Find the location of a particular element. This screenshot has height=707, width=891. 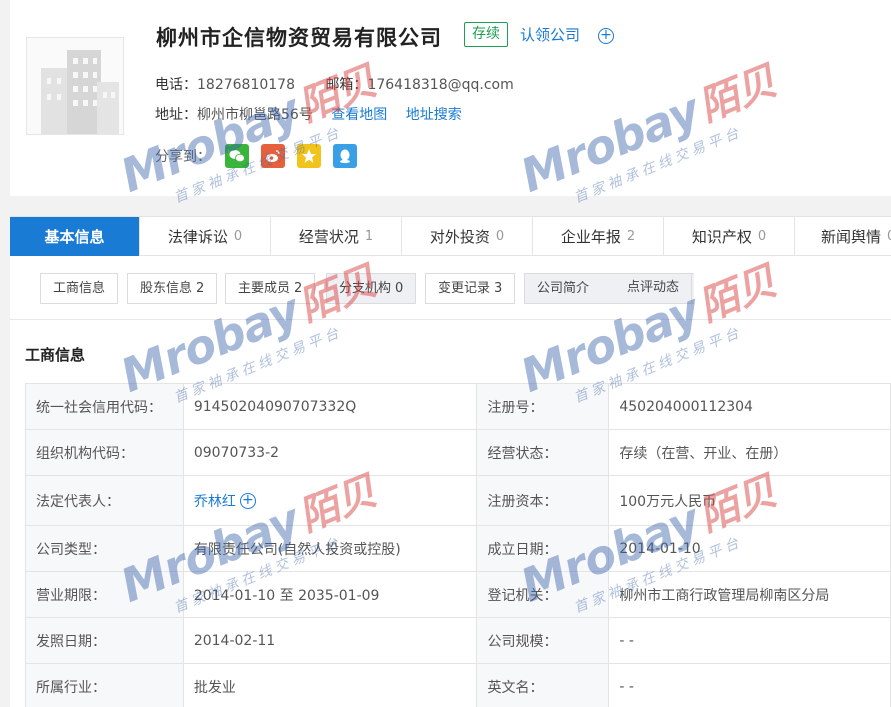

field-label: 法定代表人： is located at coordinates (105, 500).